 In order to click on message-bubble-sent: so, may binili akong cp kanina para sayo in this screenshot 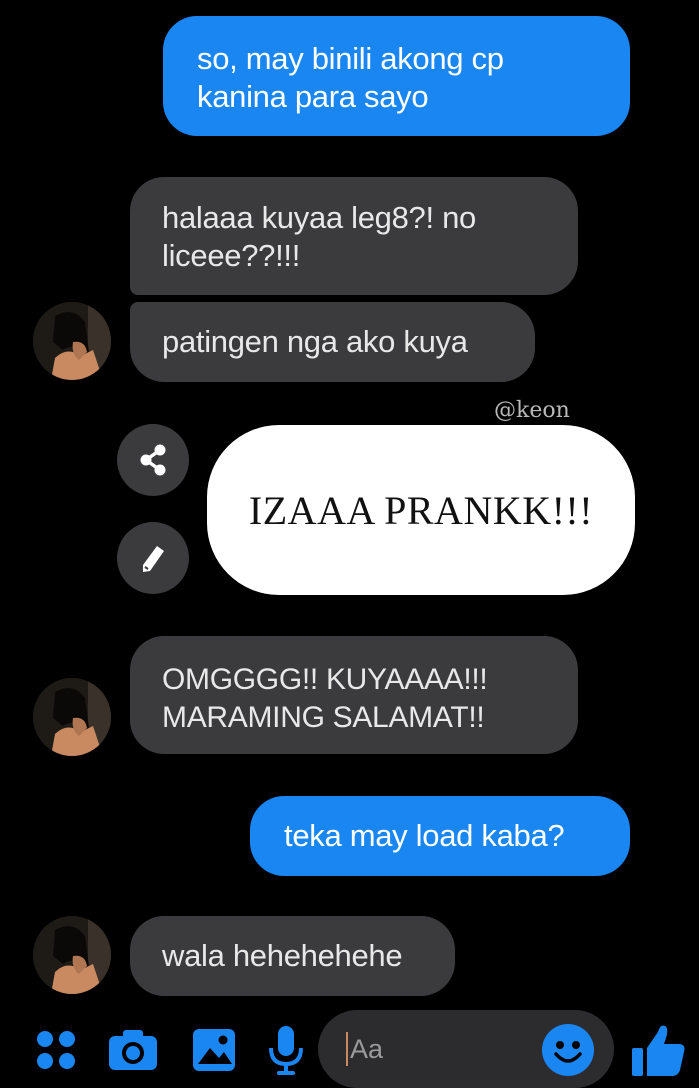, I will do `click(396, 76)`.